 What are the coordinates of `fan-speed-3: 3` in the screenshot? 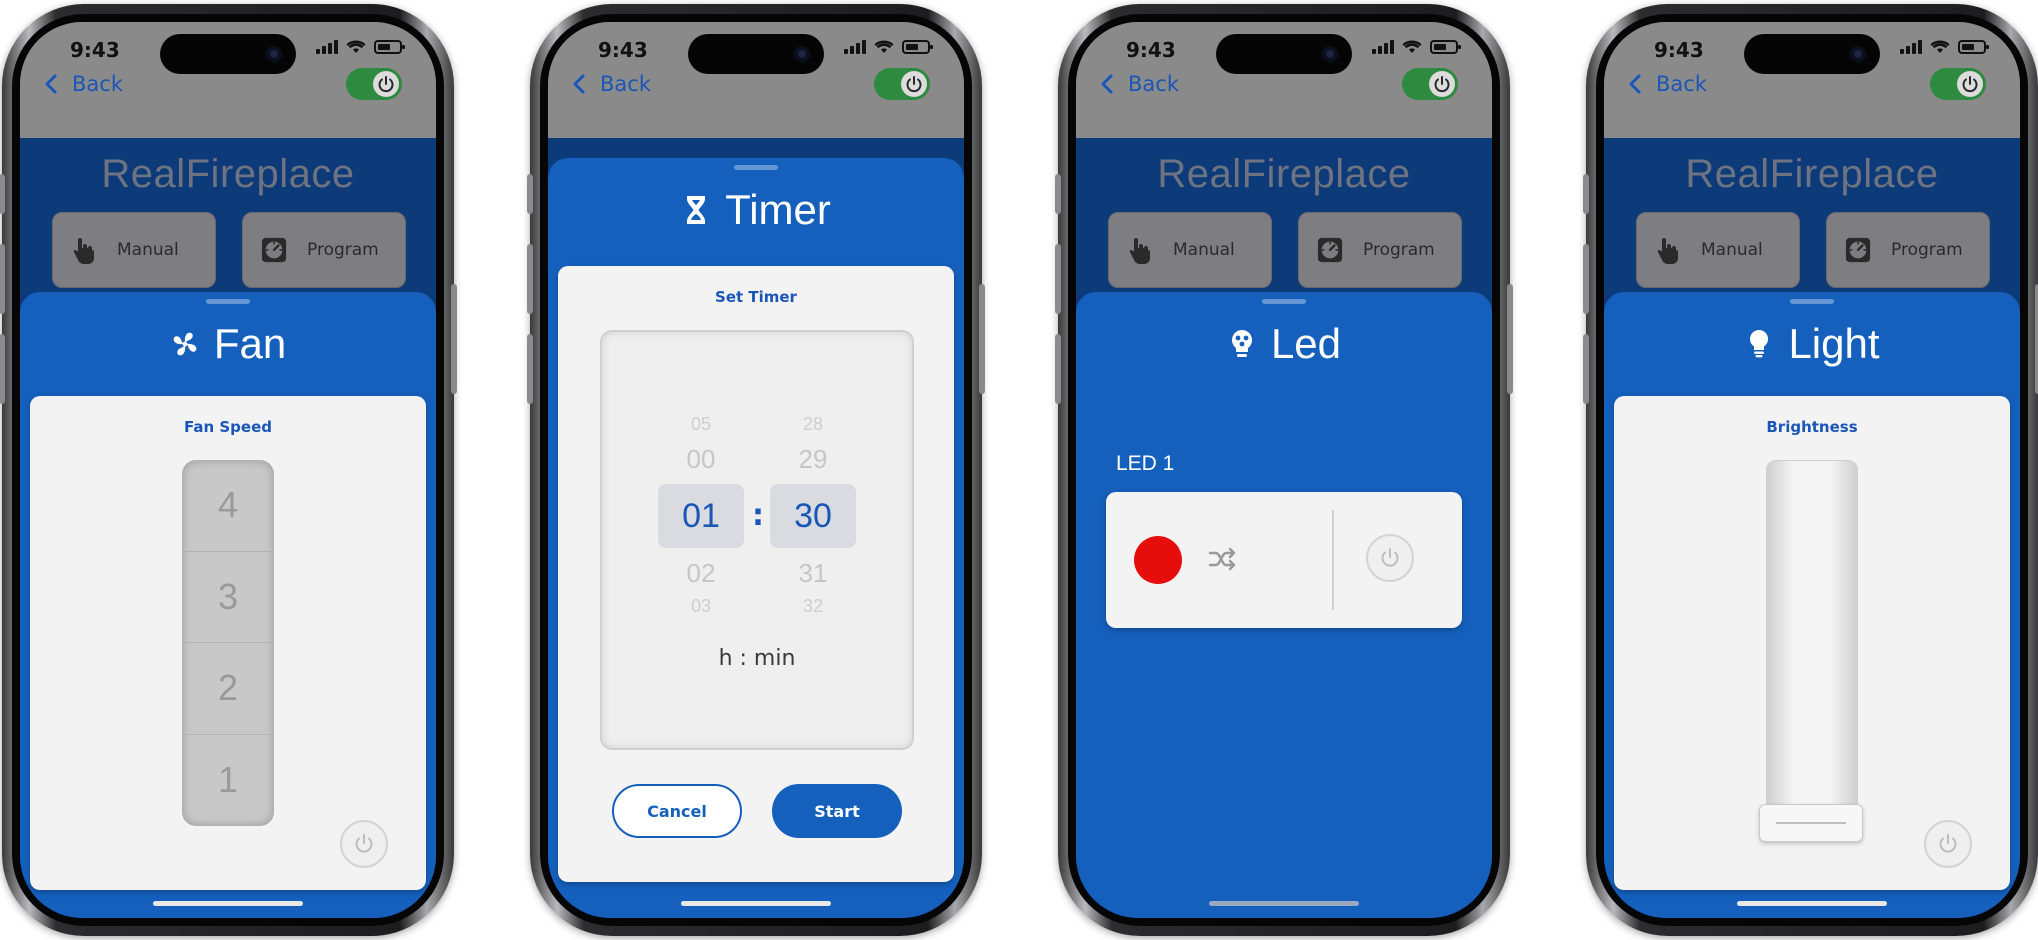 It's located at (228, 597).